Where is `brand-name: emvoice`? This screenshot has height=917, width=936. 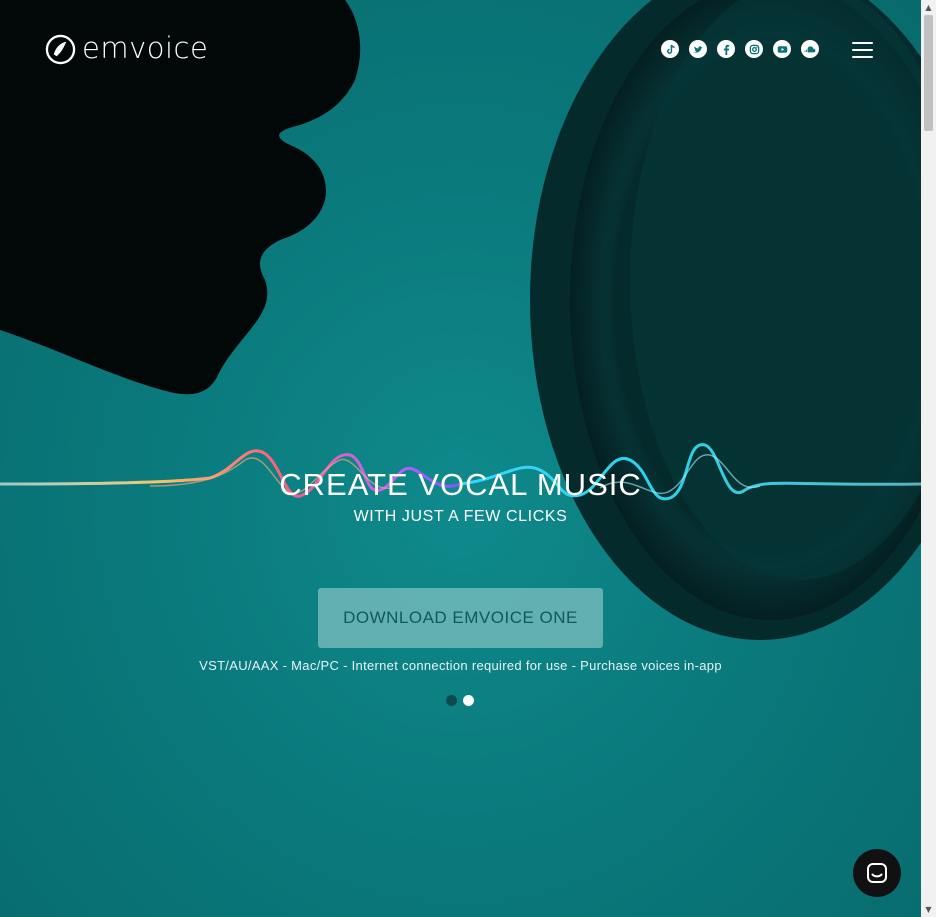 brand-name: emvoice is located at coordinates (145, 48).